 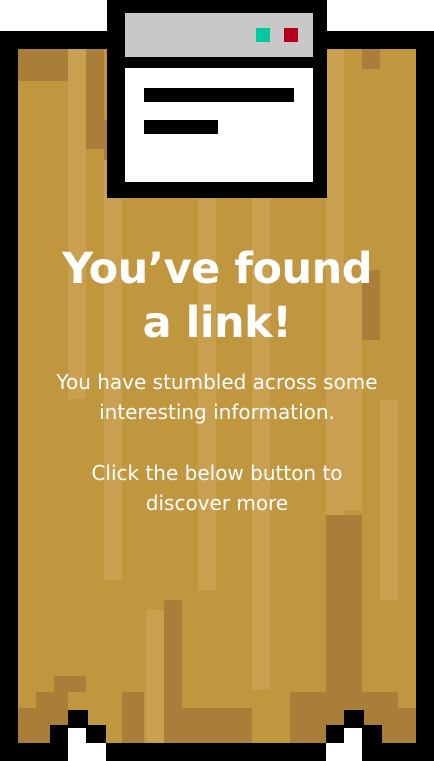 What do you see at coordinates (217, 473) in the screenshot?
I see `card-body-line: Click the below button to` at bounding box center [217, 473].